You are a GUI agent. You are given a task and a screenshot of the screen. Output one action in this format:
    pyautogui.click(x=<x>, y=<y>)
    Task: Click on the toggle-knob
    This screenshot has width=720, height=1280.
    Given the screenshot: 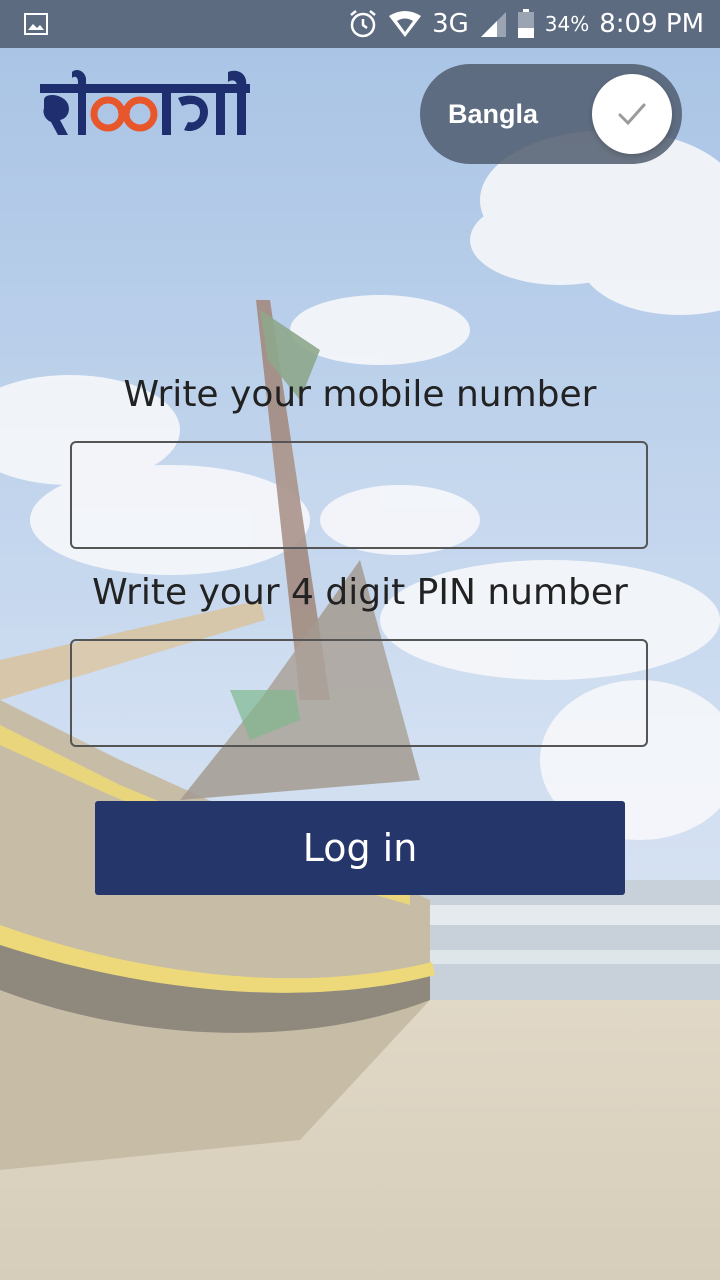 What is the action you would take?
    pyautogui.click(x=632, y=114)
    